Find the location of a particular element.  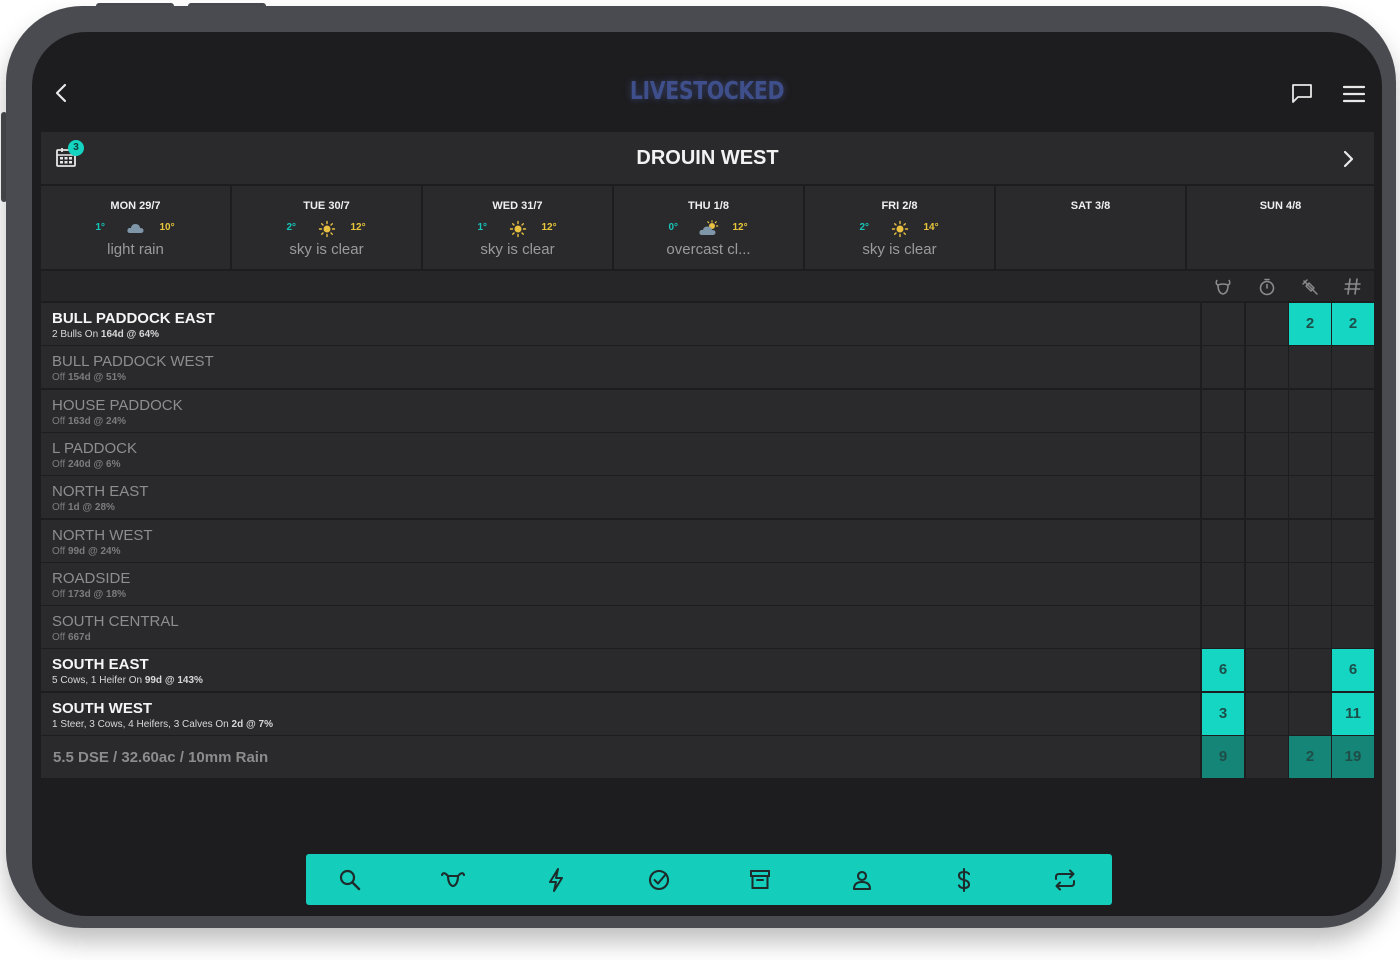

check-circle-icon is located at coordinates (659, 880).